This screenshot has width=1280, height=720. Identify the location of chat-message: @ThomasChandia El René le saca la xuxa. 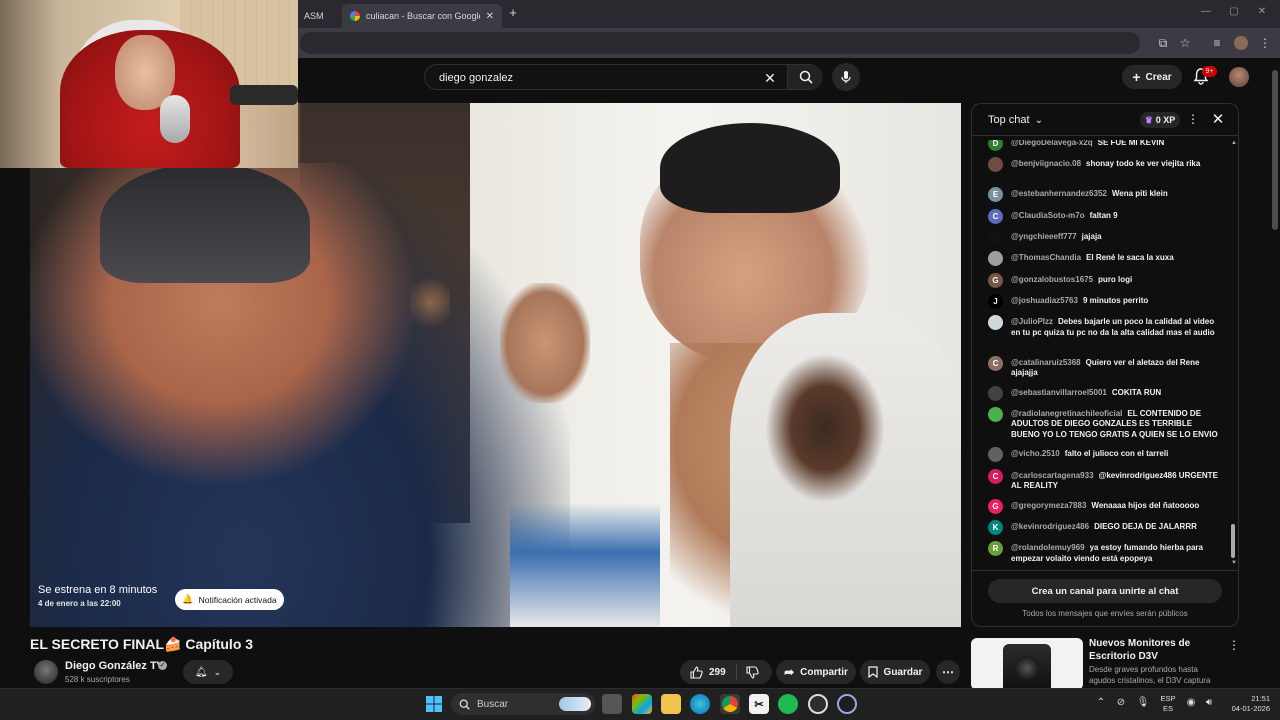
(1103, 259).